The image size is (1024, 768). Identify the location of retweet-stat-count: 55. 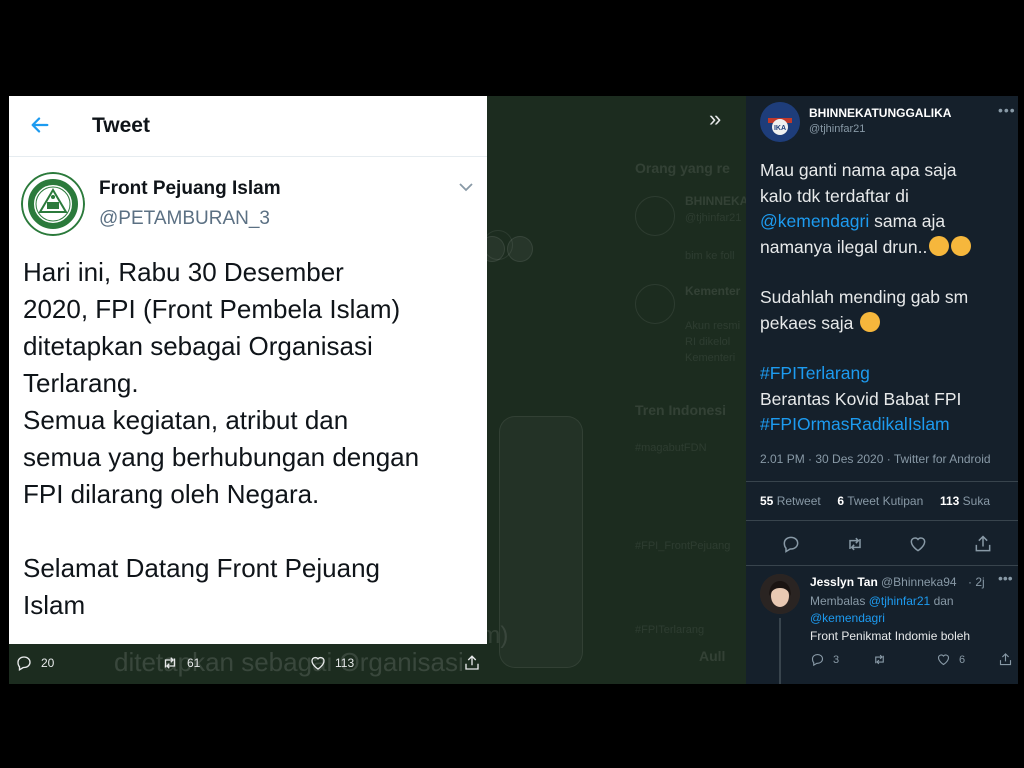
(767, 501).